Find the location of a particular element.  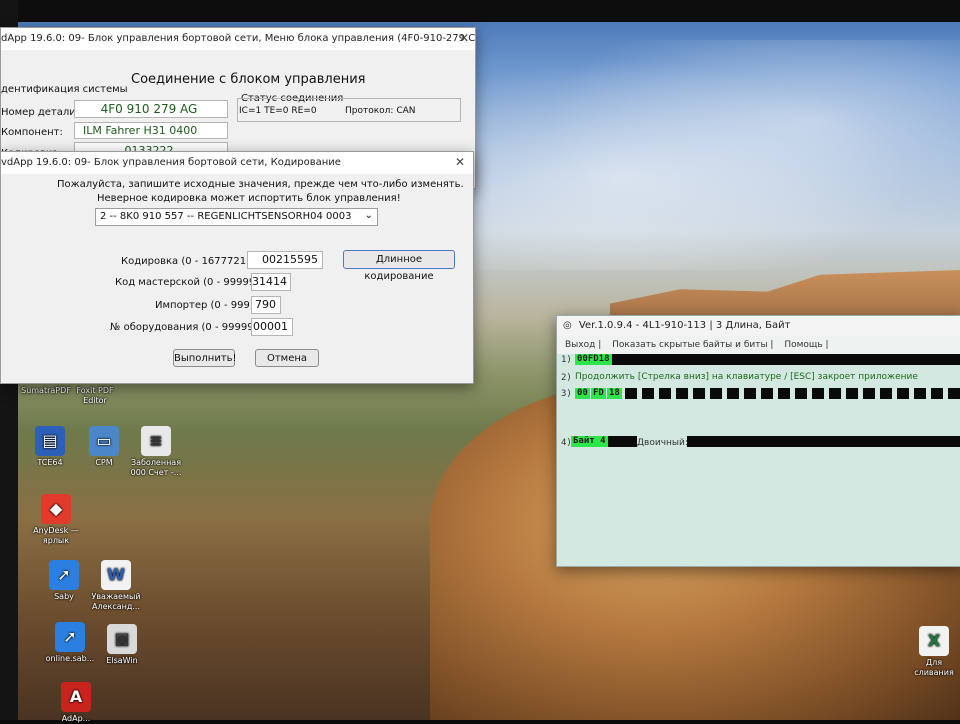

desktop-icon-label: ElsaWin is located at coordinates (122, 660).